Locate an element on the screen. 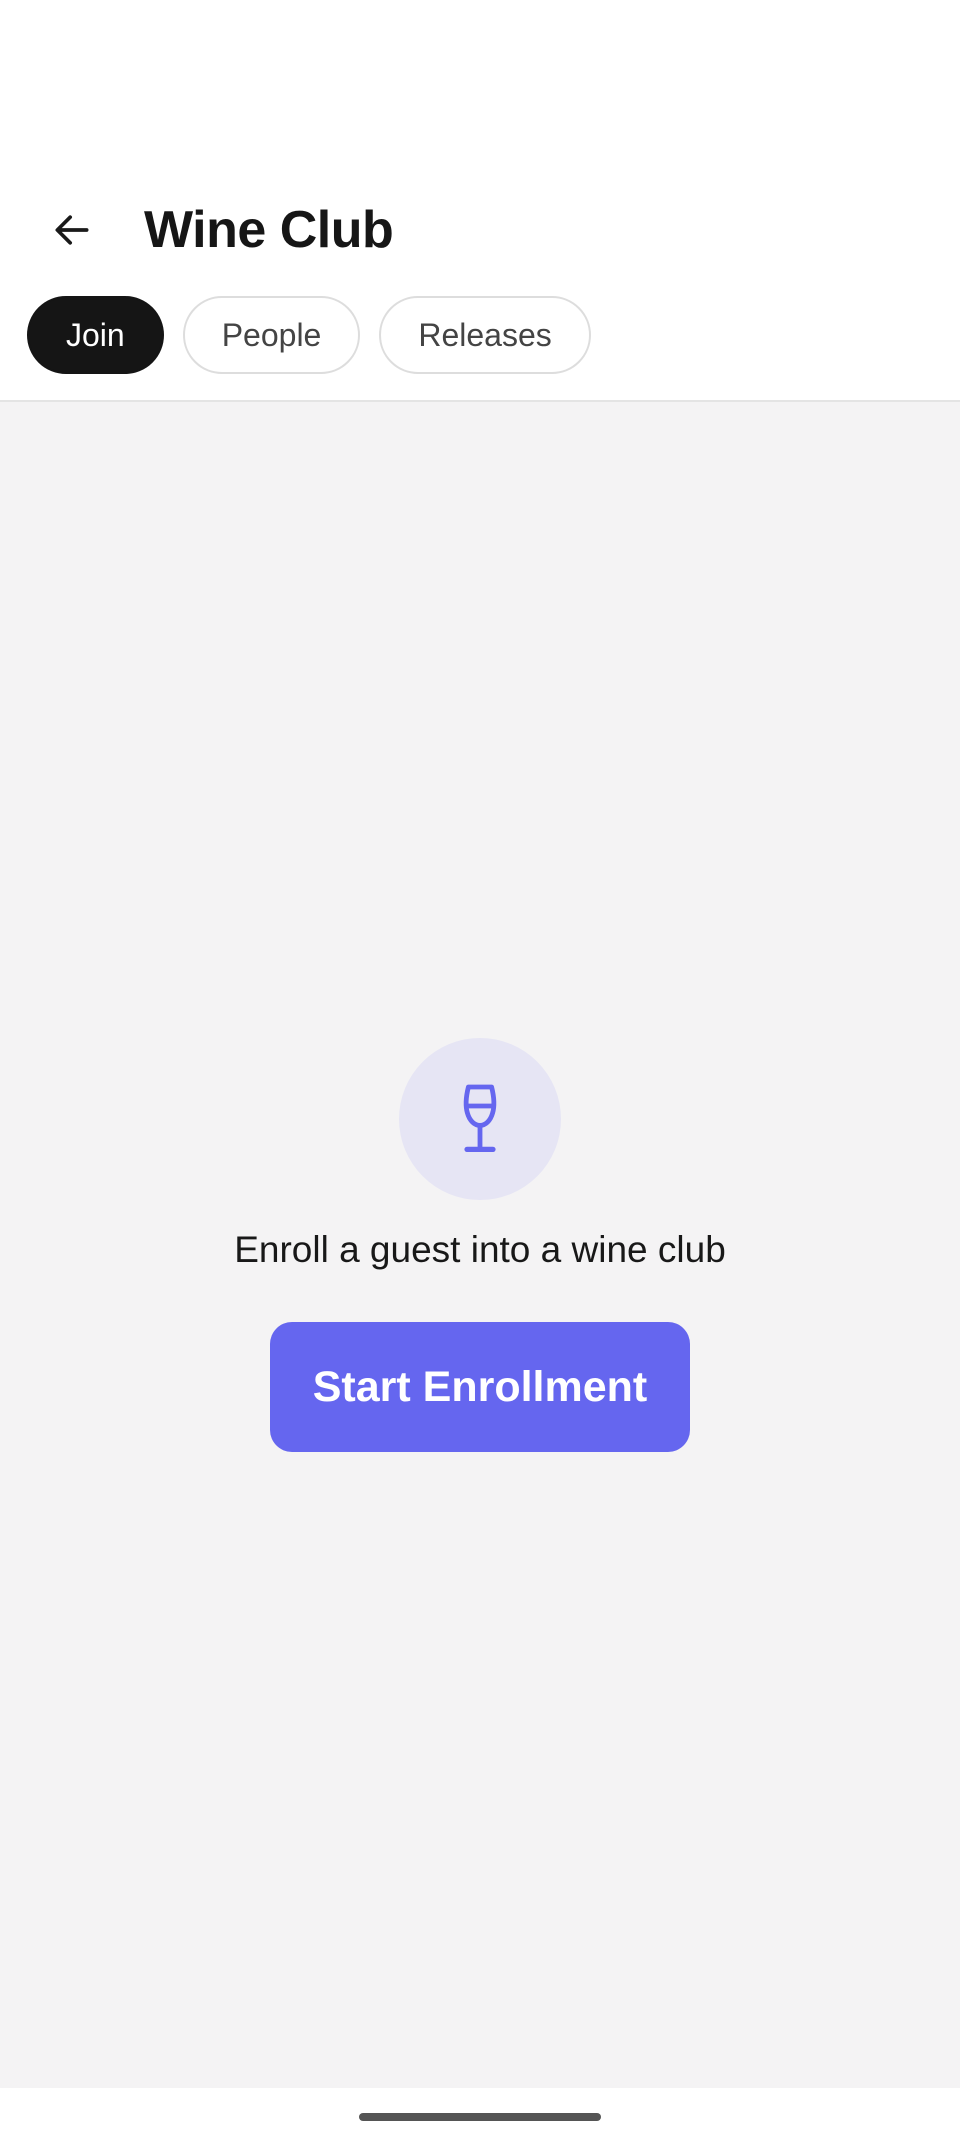  app-header: Wine Club Join People Releases is located at coordinates (480, 276).